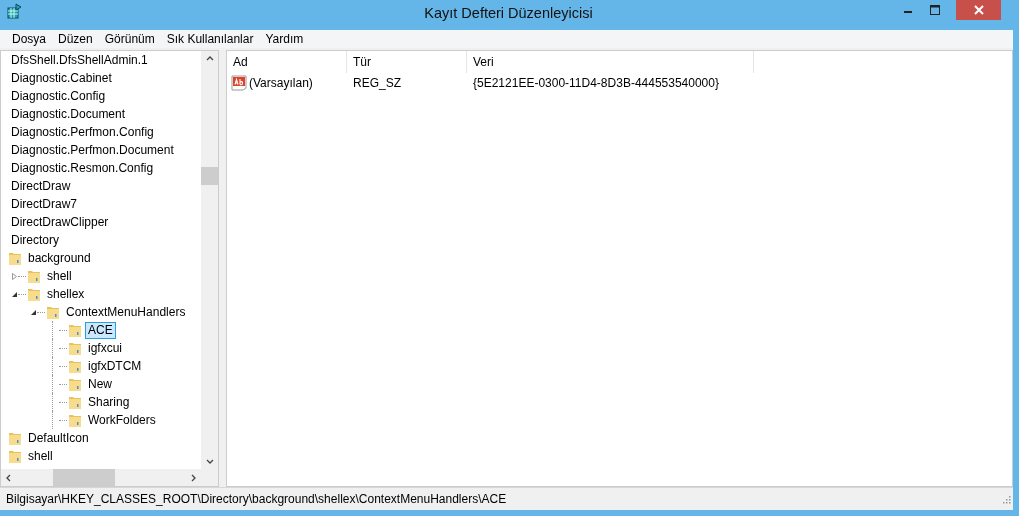  I want to click on menu-item: Düzen, so click(75, 39).